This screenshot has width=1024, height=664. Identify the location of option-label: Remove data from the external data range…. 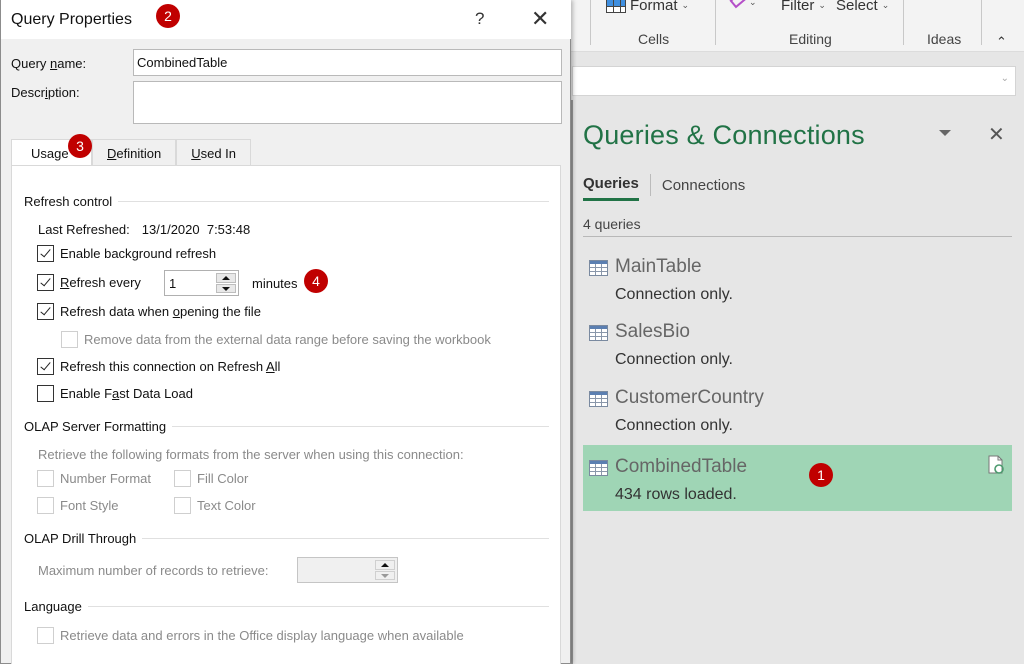
(287, 339).